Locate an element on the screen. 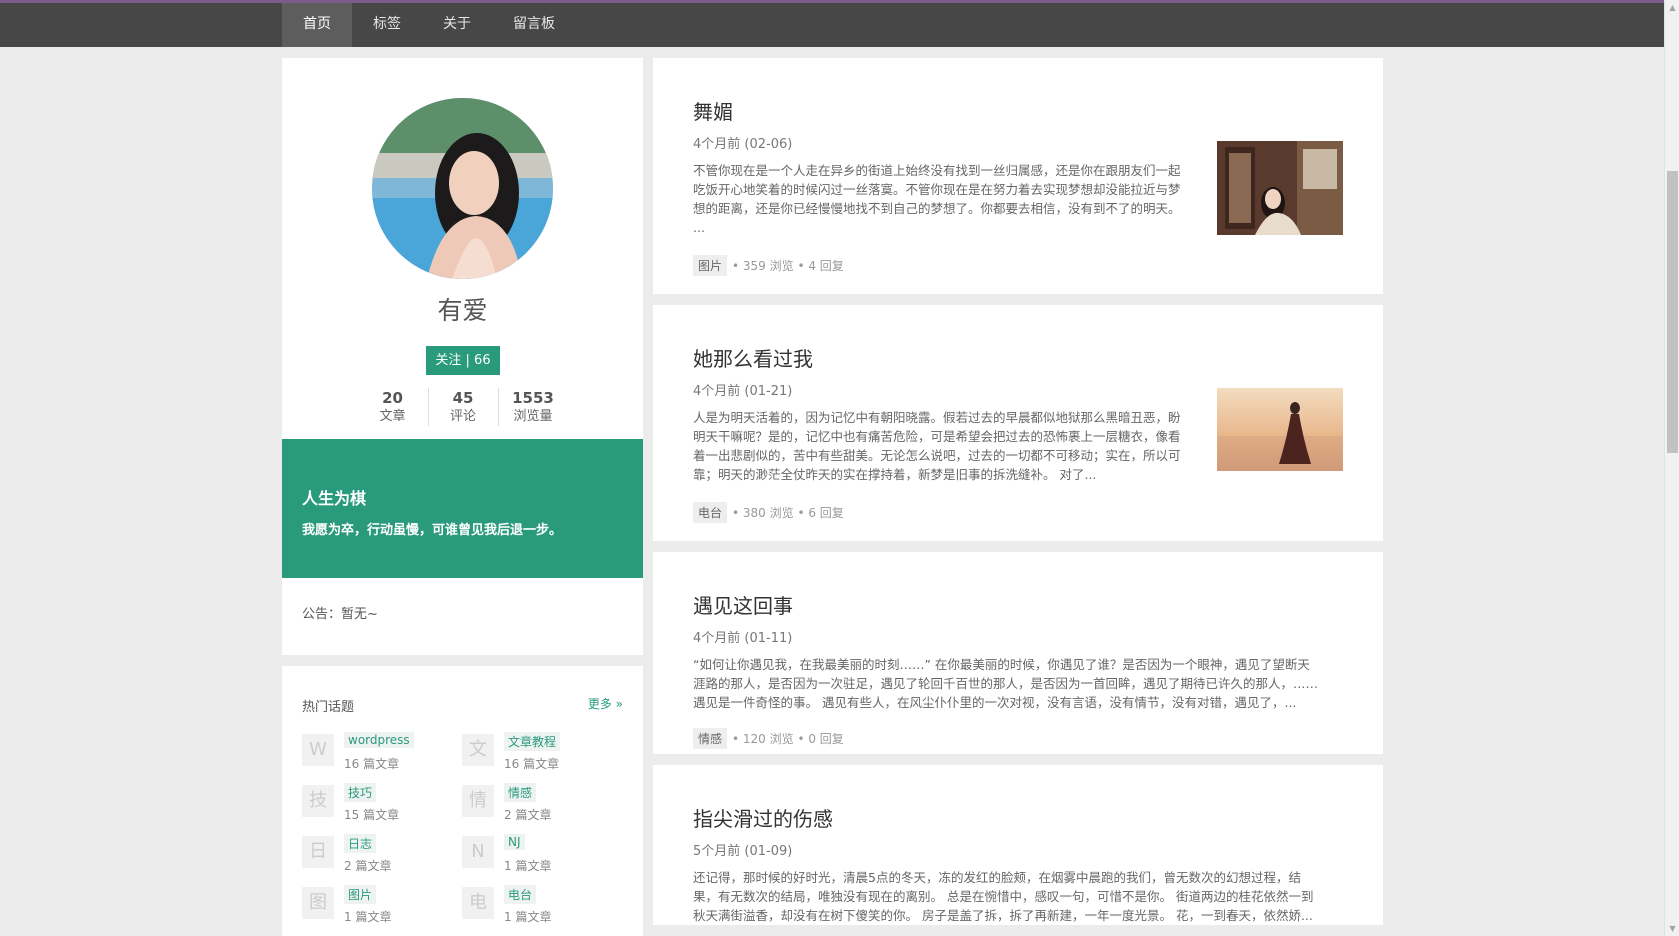 This screenshot has width=1679, height=936. stat-articles: 20 文章 is located at coordinates (393, 407).